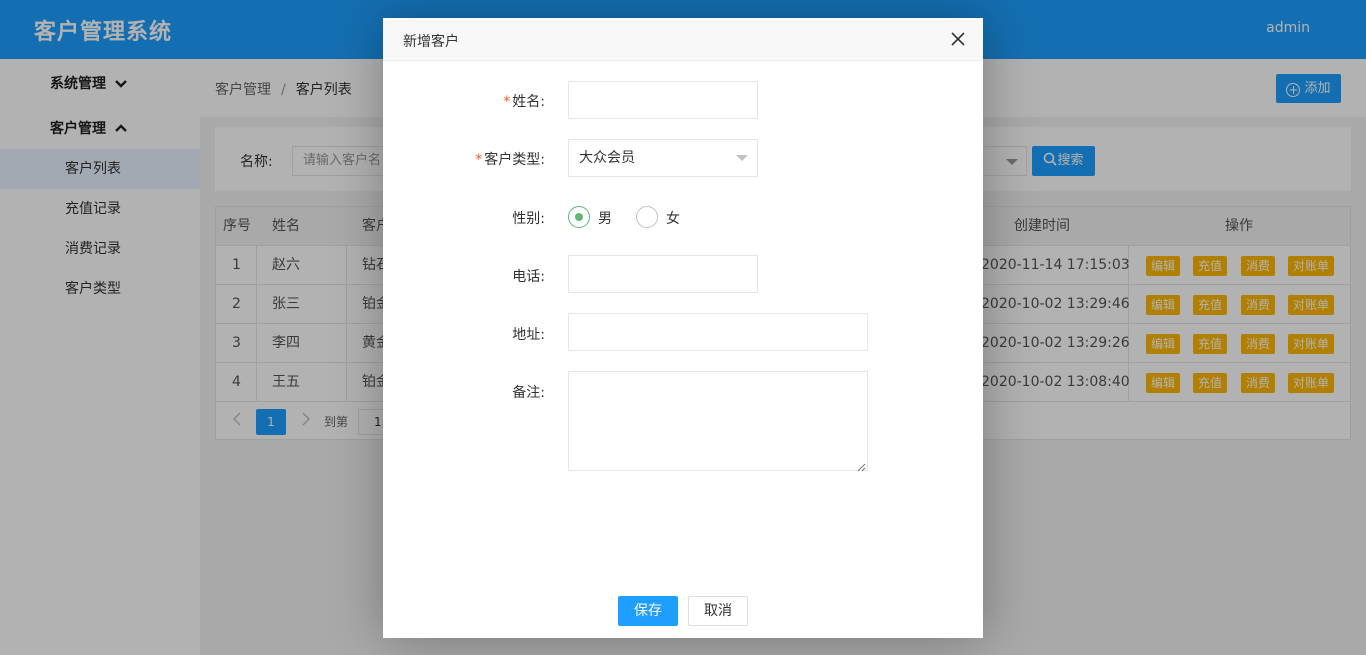  What do you see at coordinates (663, 100) in the screenshot?
I see `name-input` at bounding box center [663, 100].